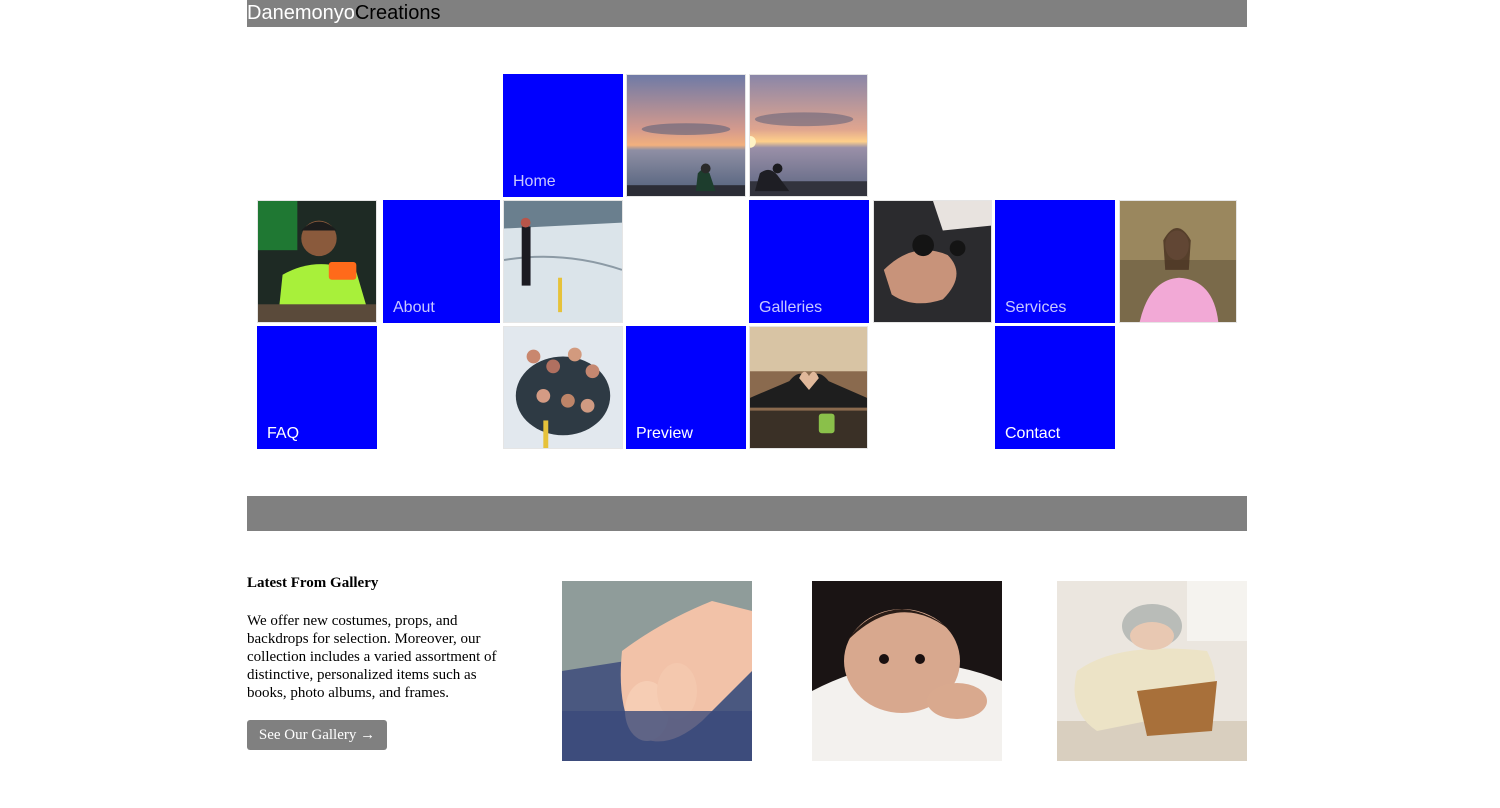 The height and width of the screenshot is (808, 1500). What do you see at coordinates (414, 307) in the screenshot?
I see `nav-label-about: About` at bounding box center [414, 307].